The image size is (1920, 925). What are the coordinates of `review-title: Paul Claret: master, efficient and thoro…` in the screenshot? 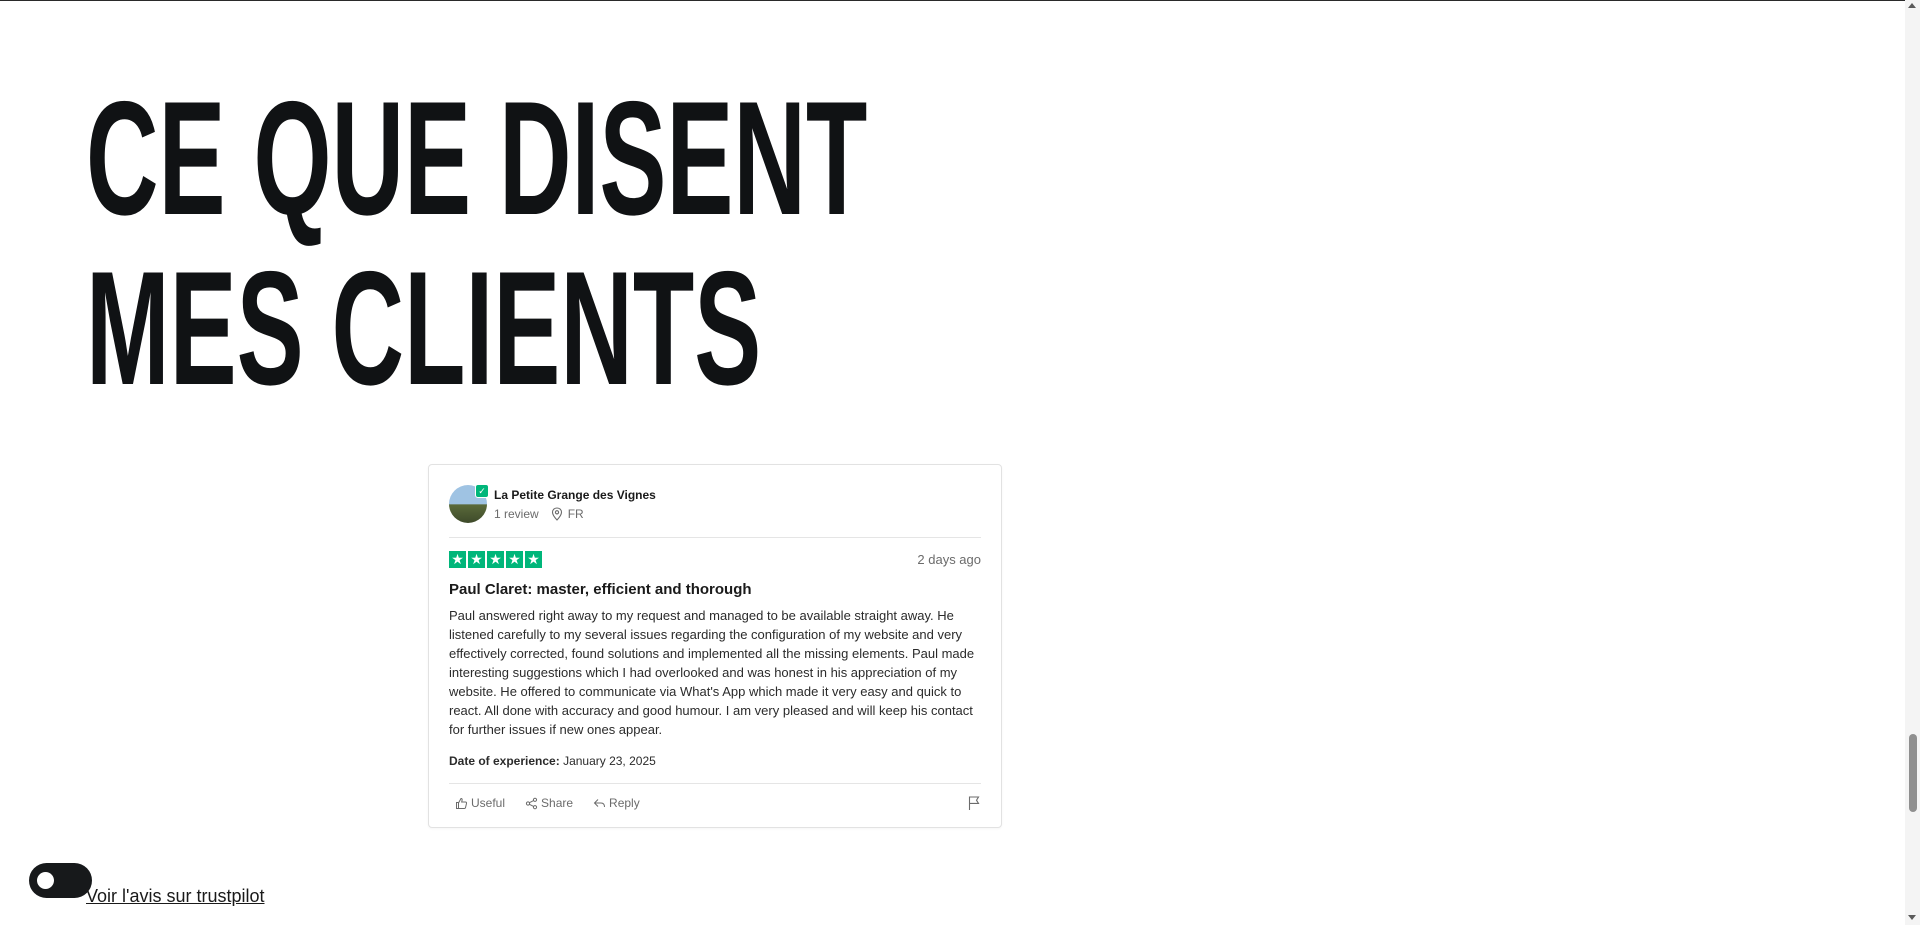 It's located at (600, 589).